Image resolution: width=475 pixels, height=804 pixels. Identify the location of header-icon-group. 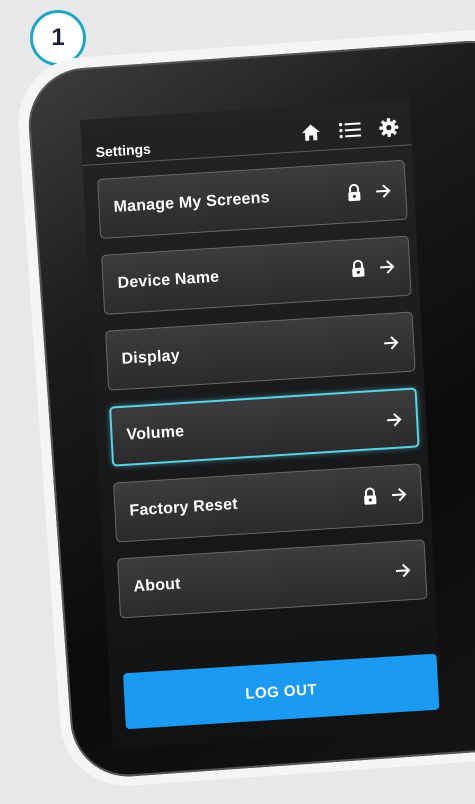
(349, 130).